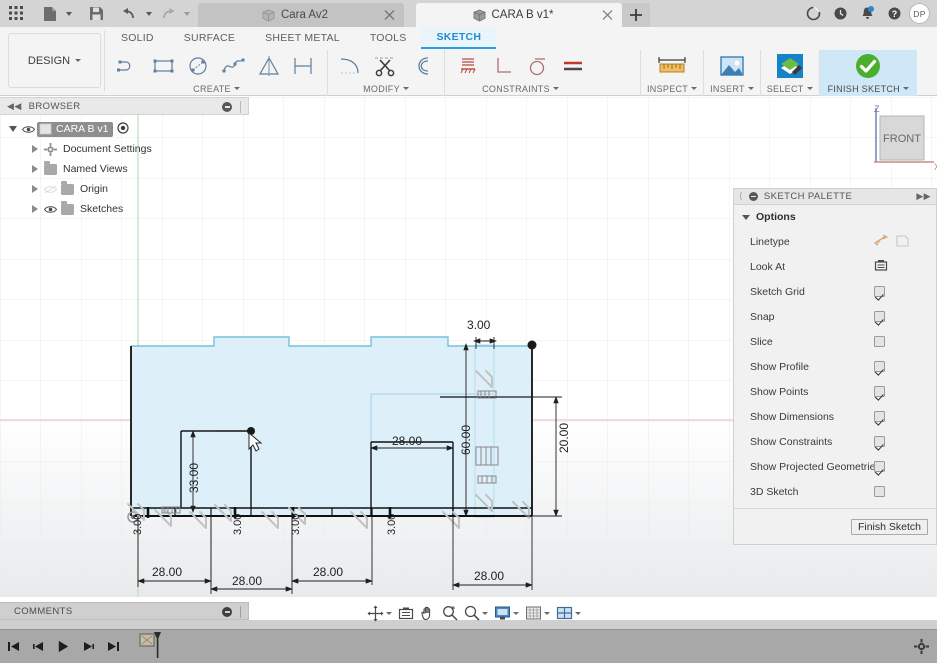 The image size is (937, 663). Describe the element at coordinates (379, 613) in the screenshot. I see `orbit-icon` at that location.